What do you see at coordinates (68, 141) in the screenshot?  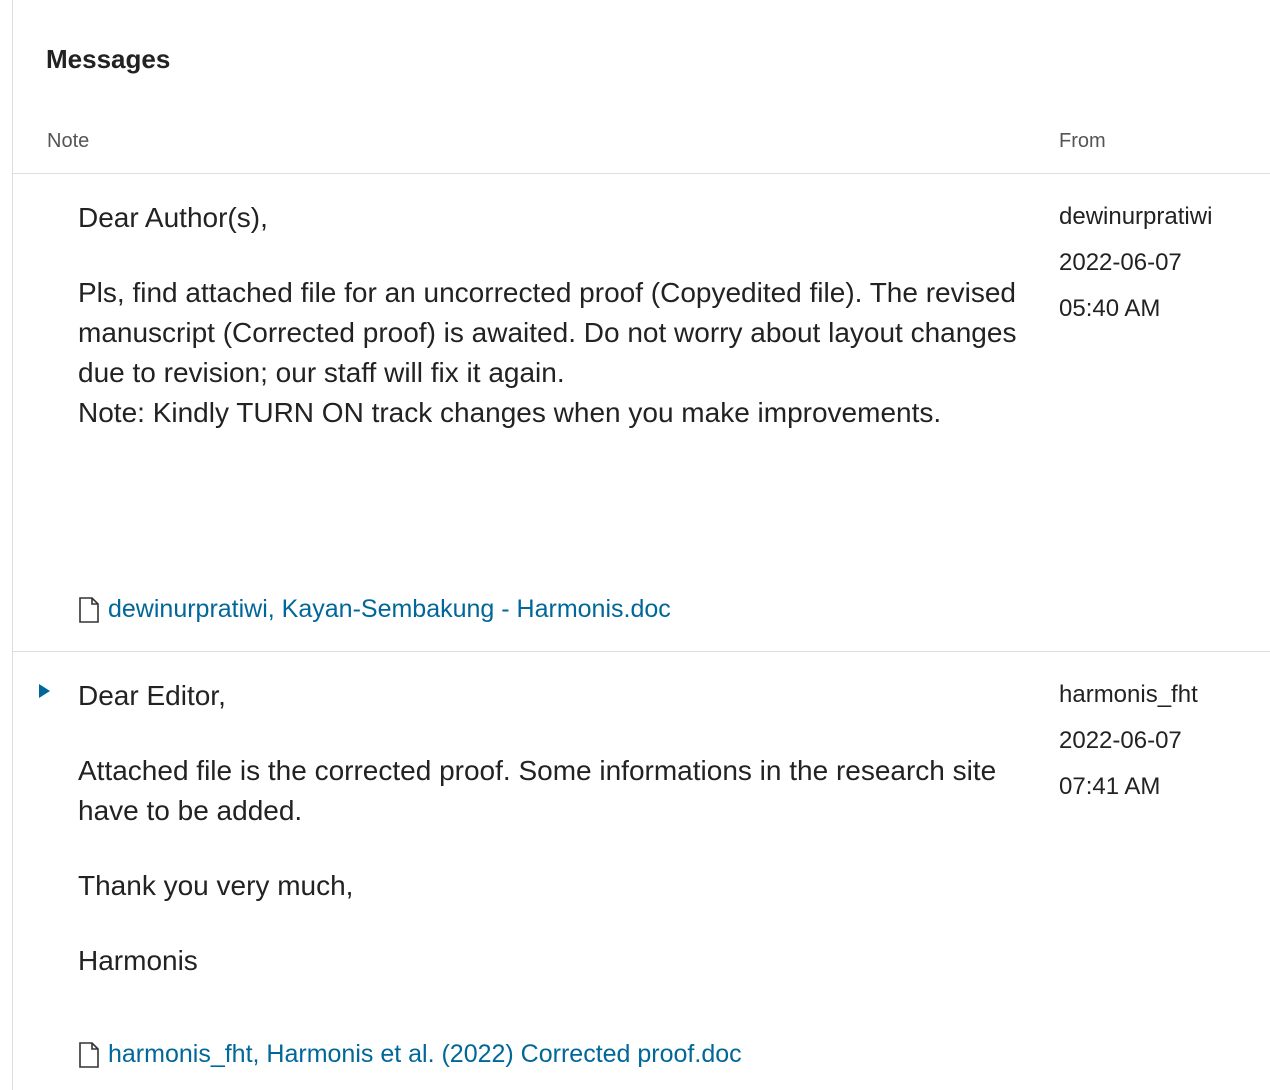 I see `column-header-note: Note` at bounding box center [68, 141].